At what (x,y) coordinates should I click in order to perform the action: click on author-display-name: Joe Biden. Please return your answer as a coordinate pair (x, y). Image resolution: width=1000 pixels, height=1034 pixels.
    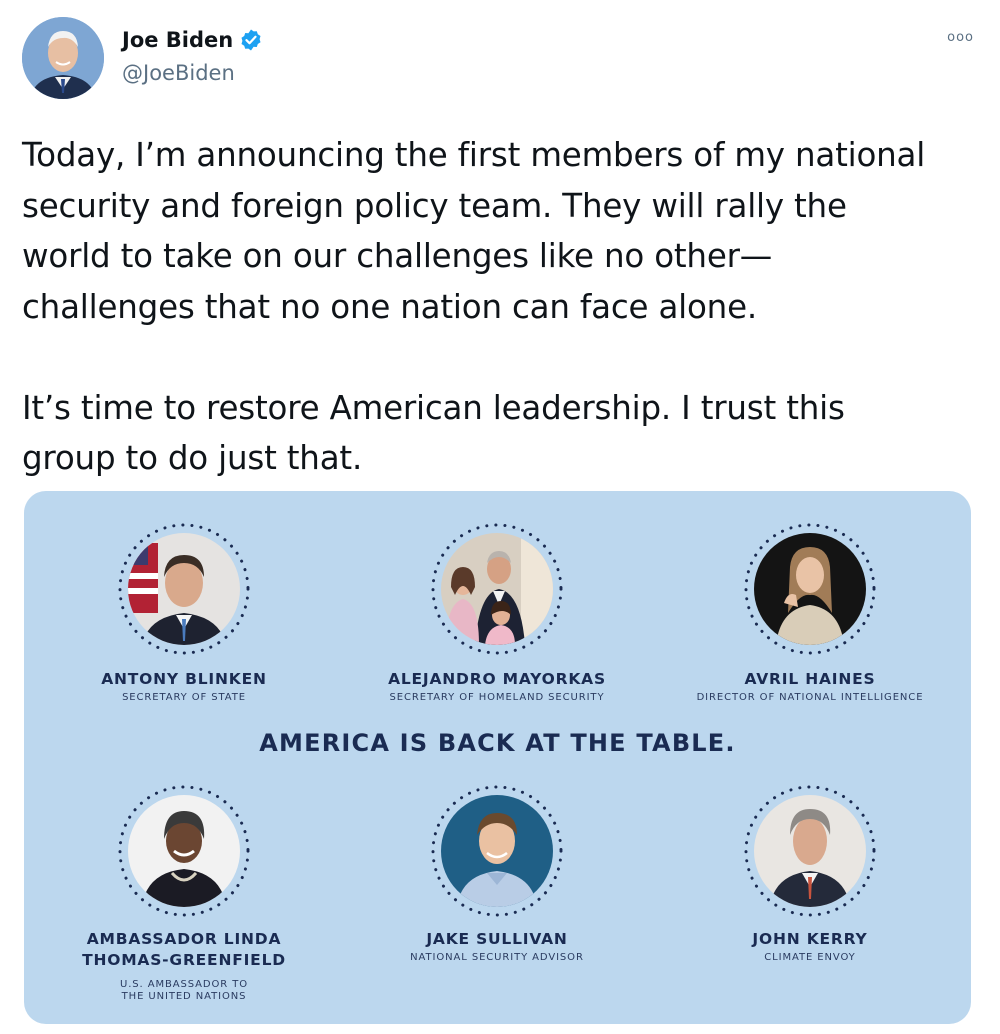
    Looking at the image, I should click on (177, 40).